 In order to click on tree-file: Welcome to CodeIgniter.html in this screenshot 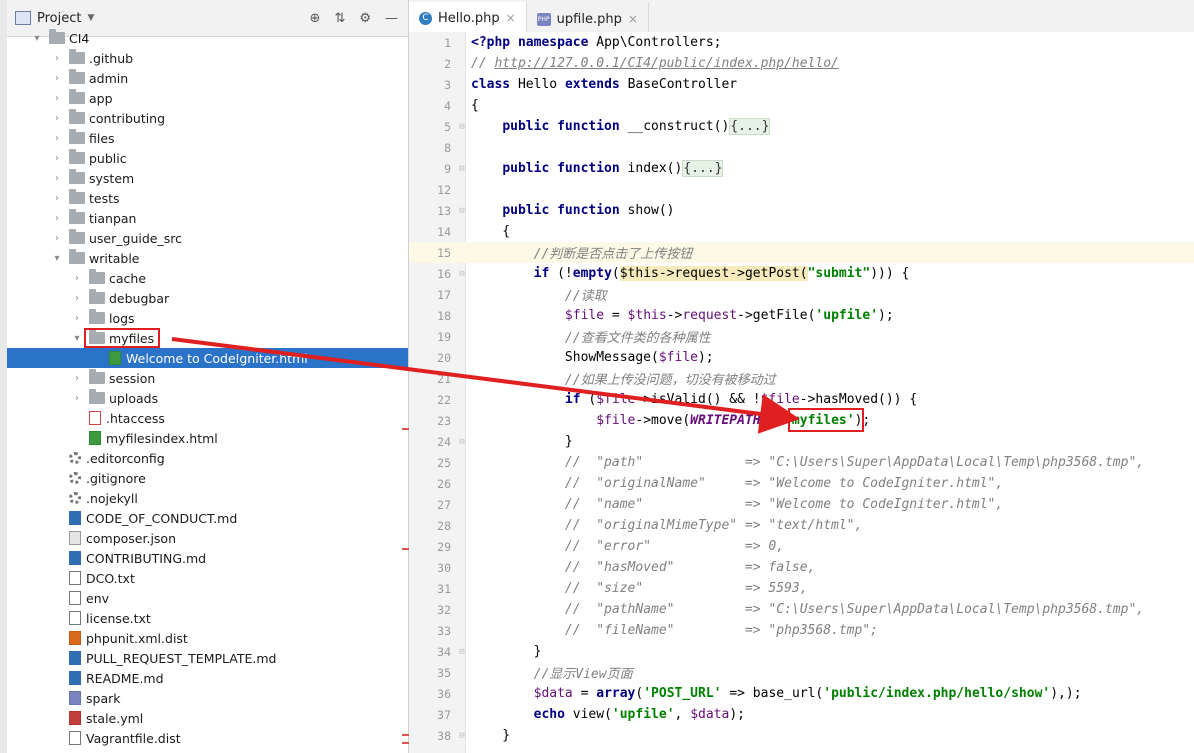, I will do `click(207, 358)`.